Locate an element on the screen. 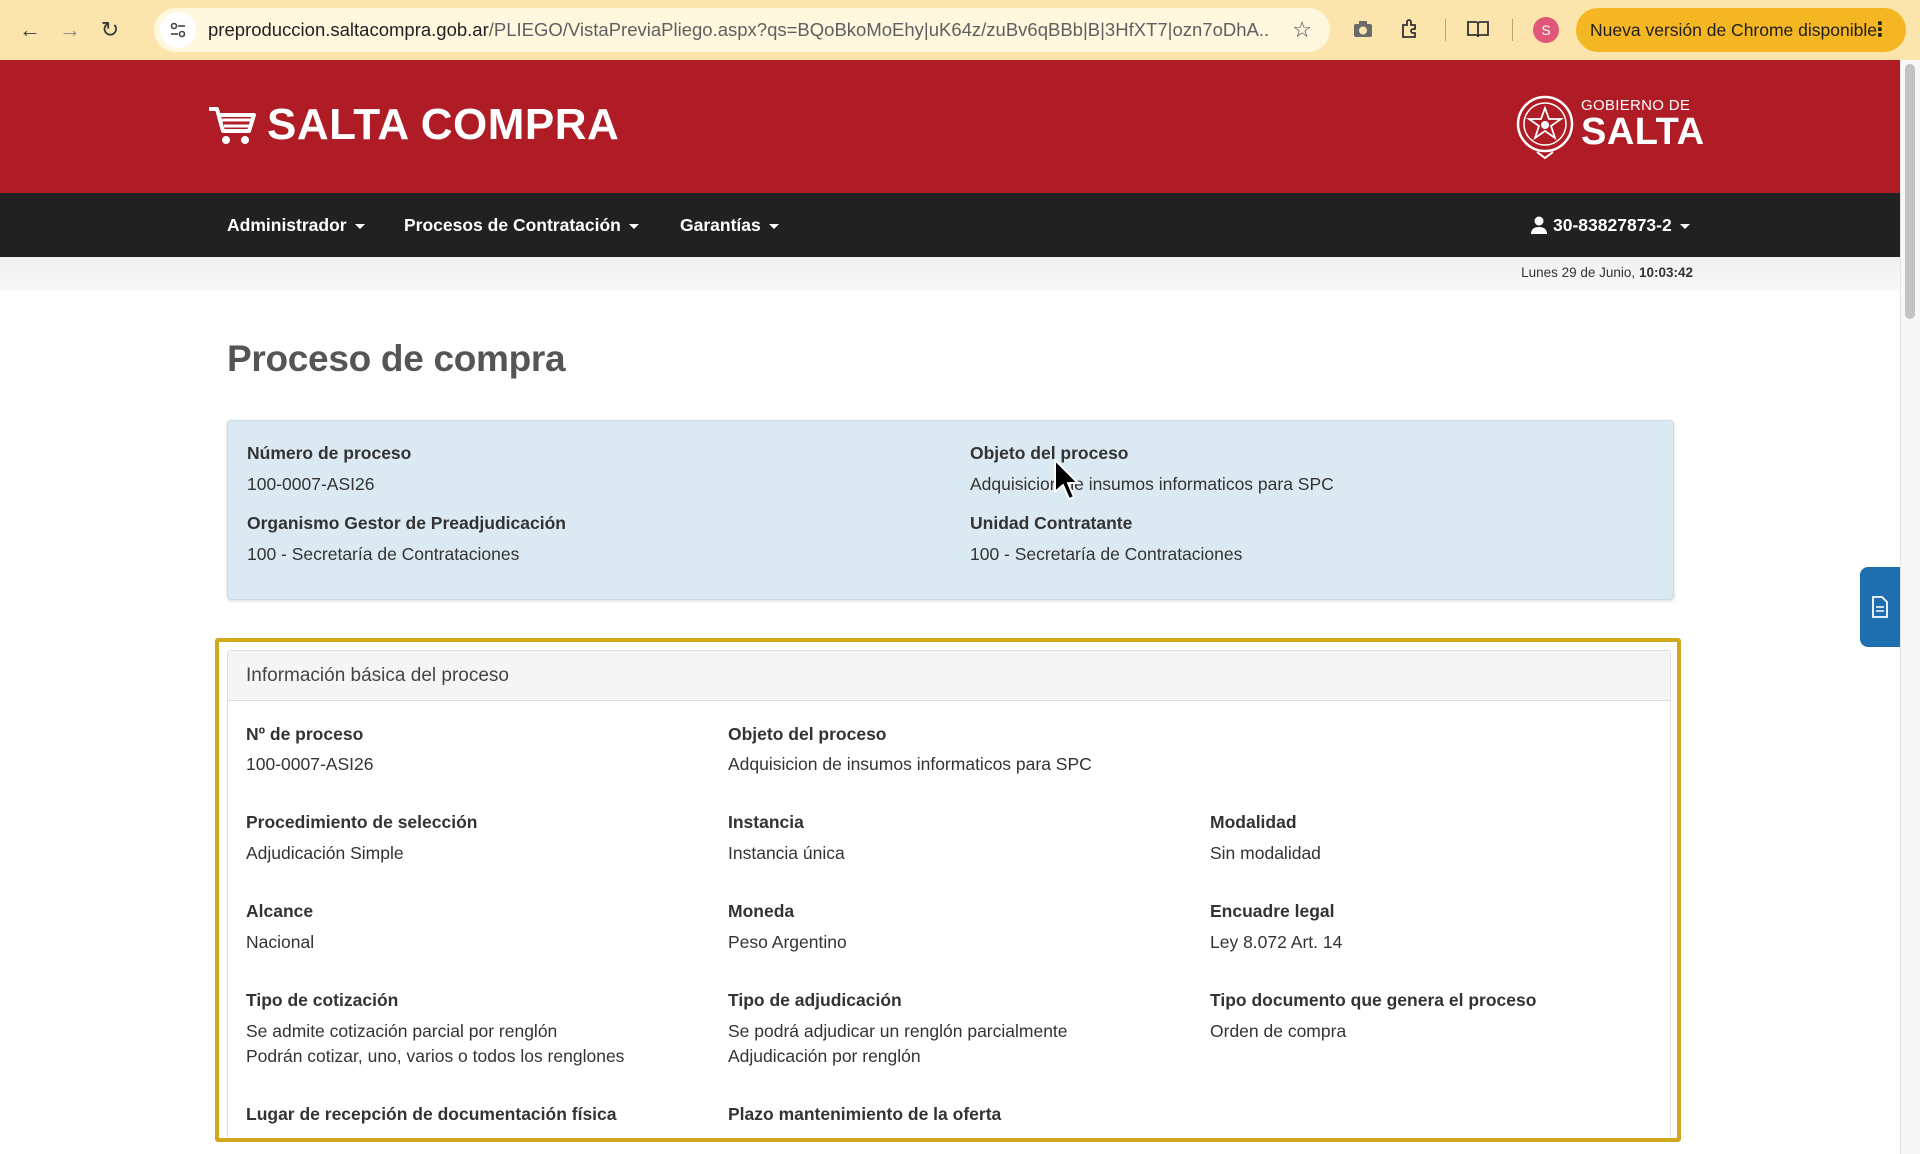 Image resolution: width=1920 pixels, height=1154 pixels. side-document-tab is located at coordinates (1880, 607).